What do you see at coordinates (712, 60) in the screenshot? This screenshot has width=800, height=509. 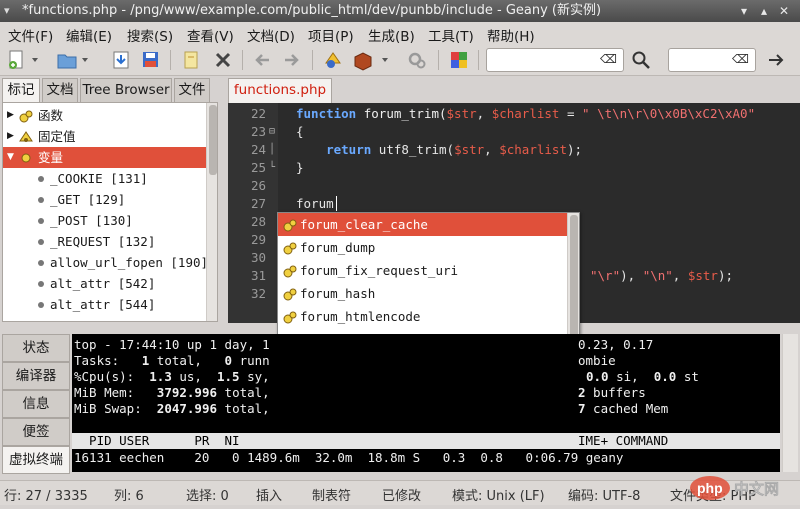 I see `goto-line-input: ⌫` at bounding box center [712, 60].